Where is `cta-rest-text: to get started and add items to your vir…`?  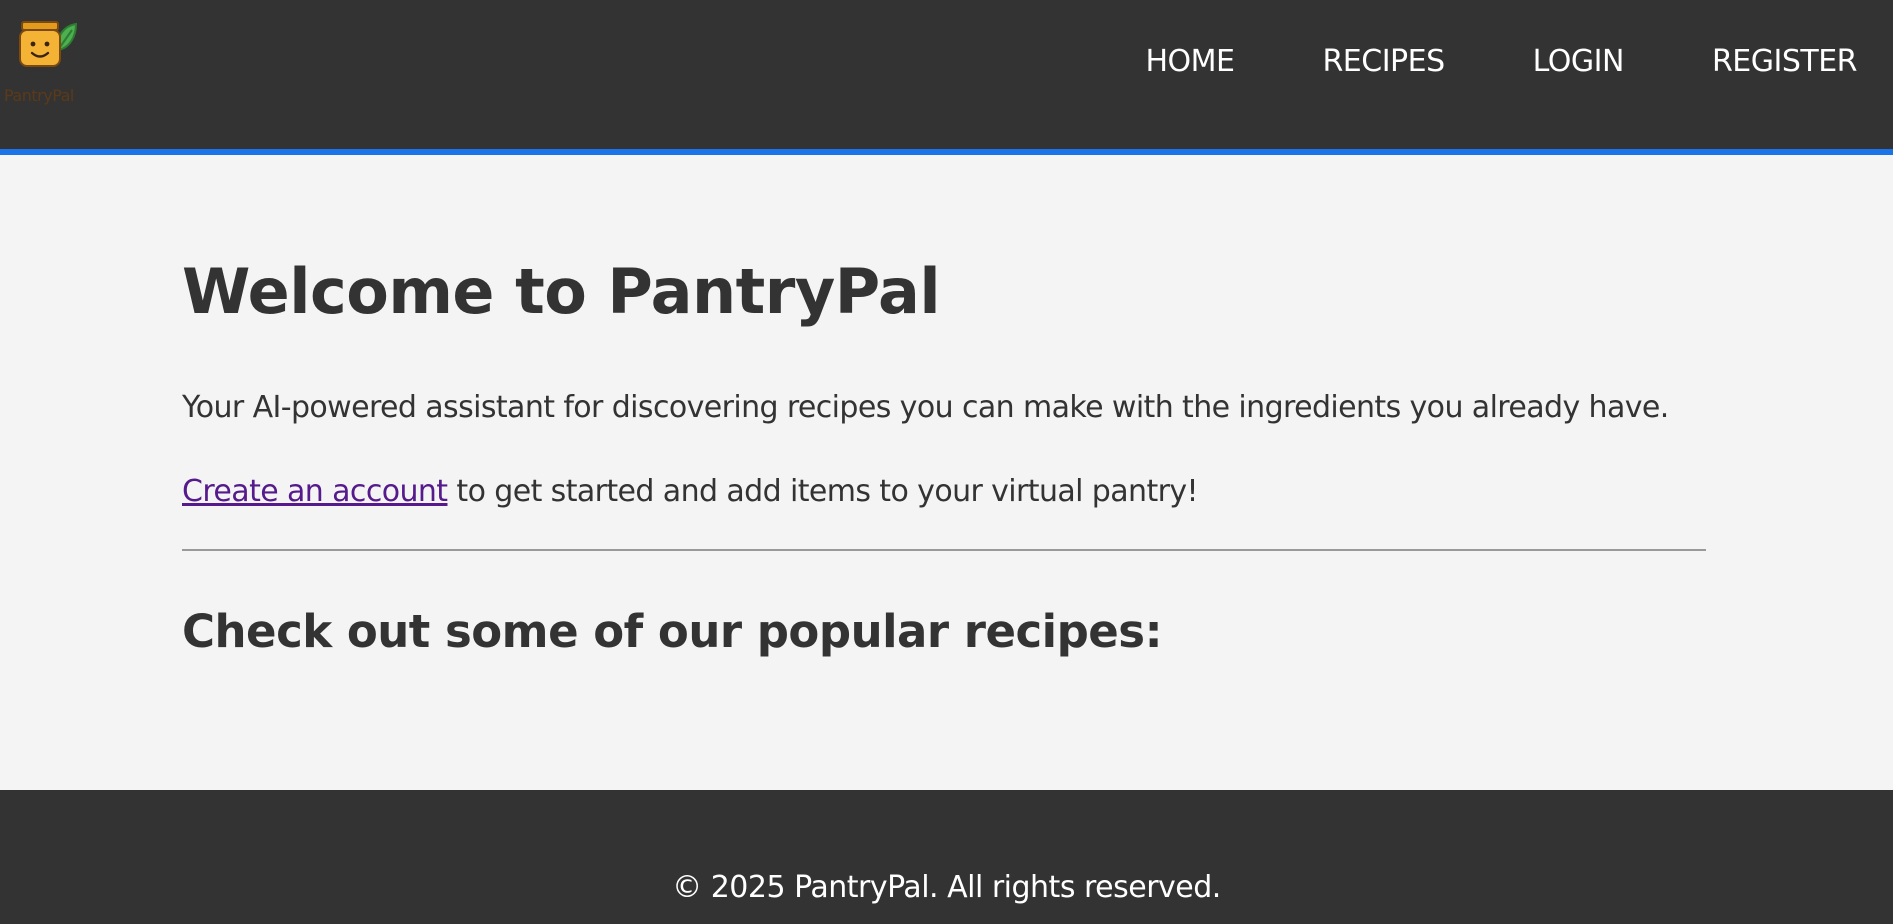
cta-rest-text: to get started and add items to your vir… is located at coordinates (822, 491).